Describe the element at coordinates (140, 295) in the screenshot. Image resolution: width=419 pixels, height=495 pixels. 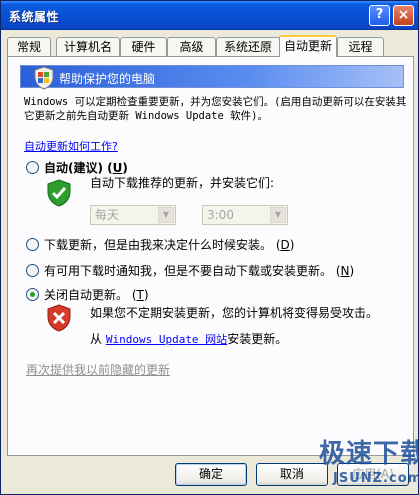
I see `off-access-key: T` at that location.